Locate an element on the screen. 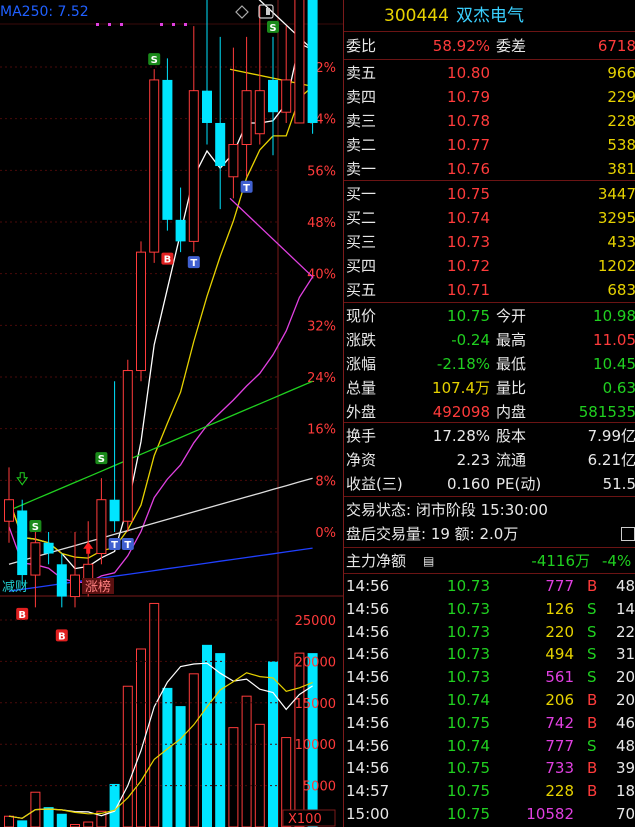 The width and height of the screenshot is (635, 827). t-marker-letter: T is located at coordinates (127, 545).